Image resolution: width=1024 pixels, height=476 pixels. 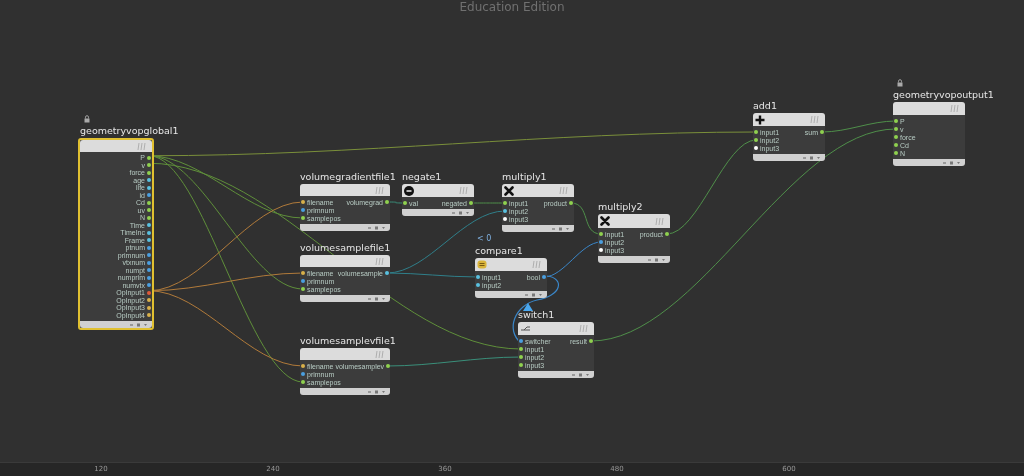 I want to click on node-comment: < 0, so click(x=484, y=239).